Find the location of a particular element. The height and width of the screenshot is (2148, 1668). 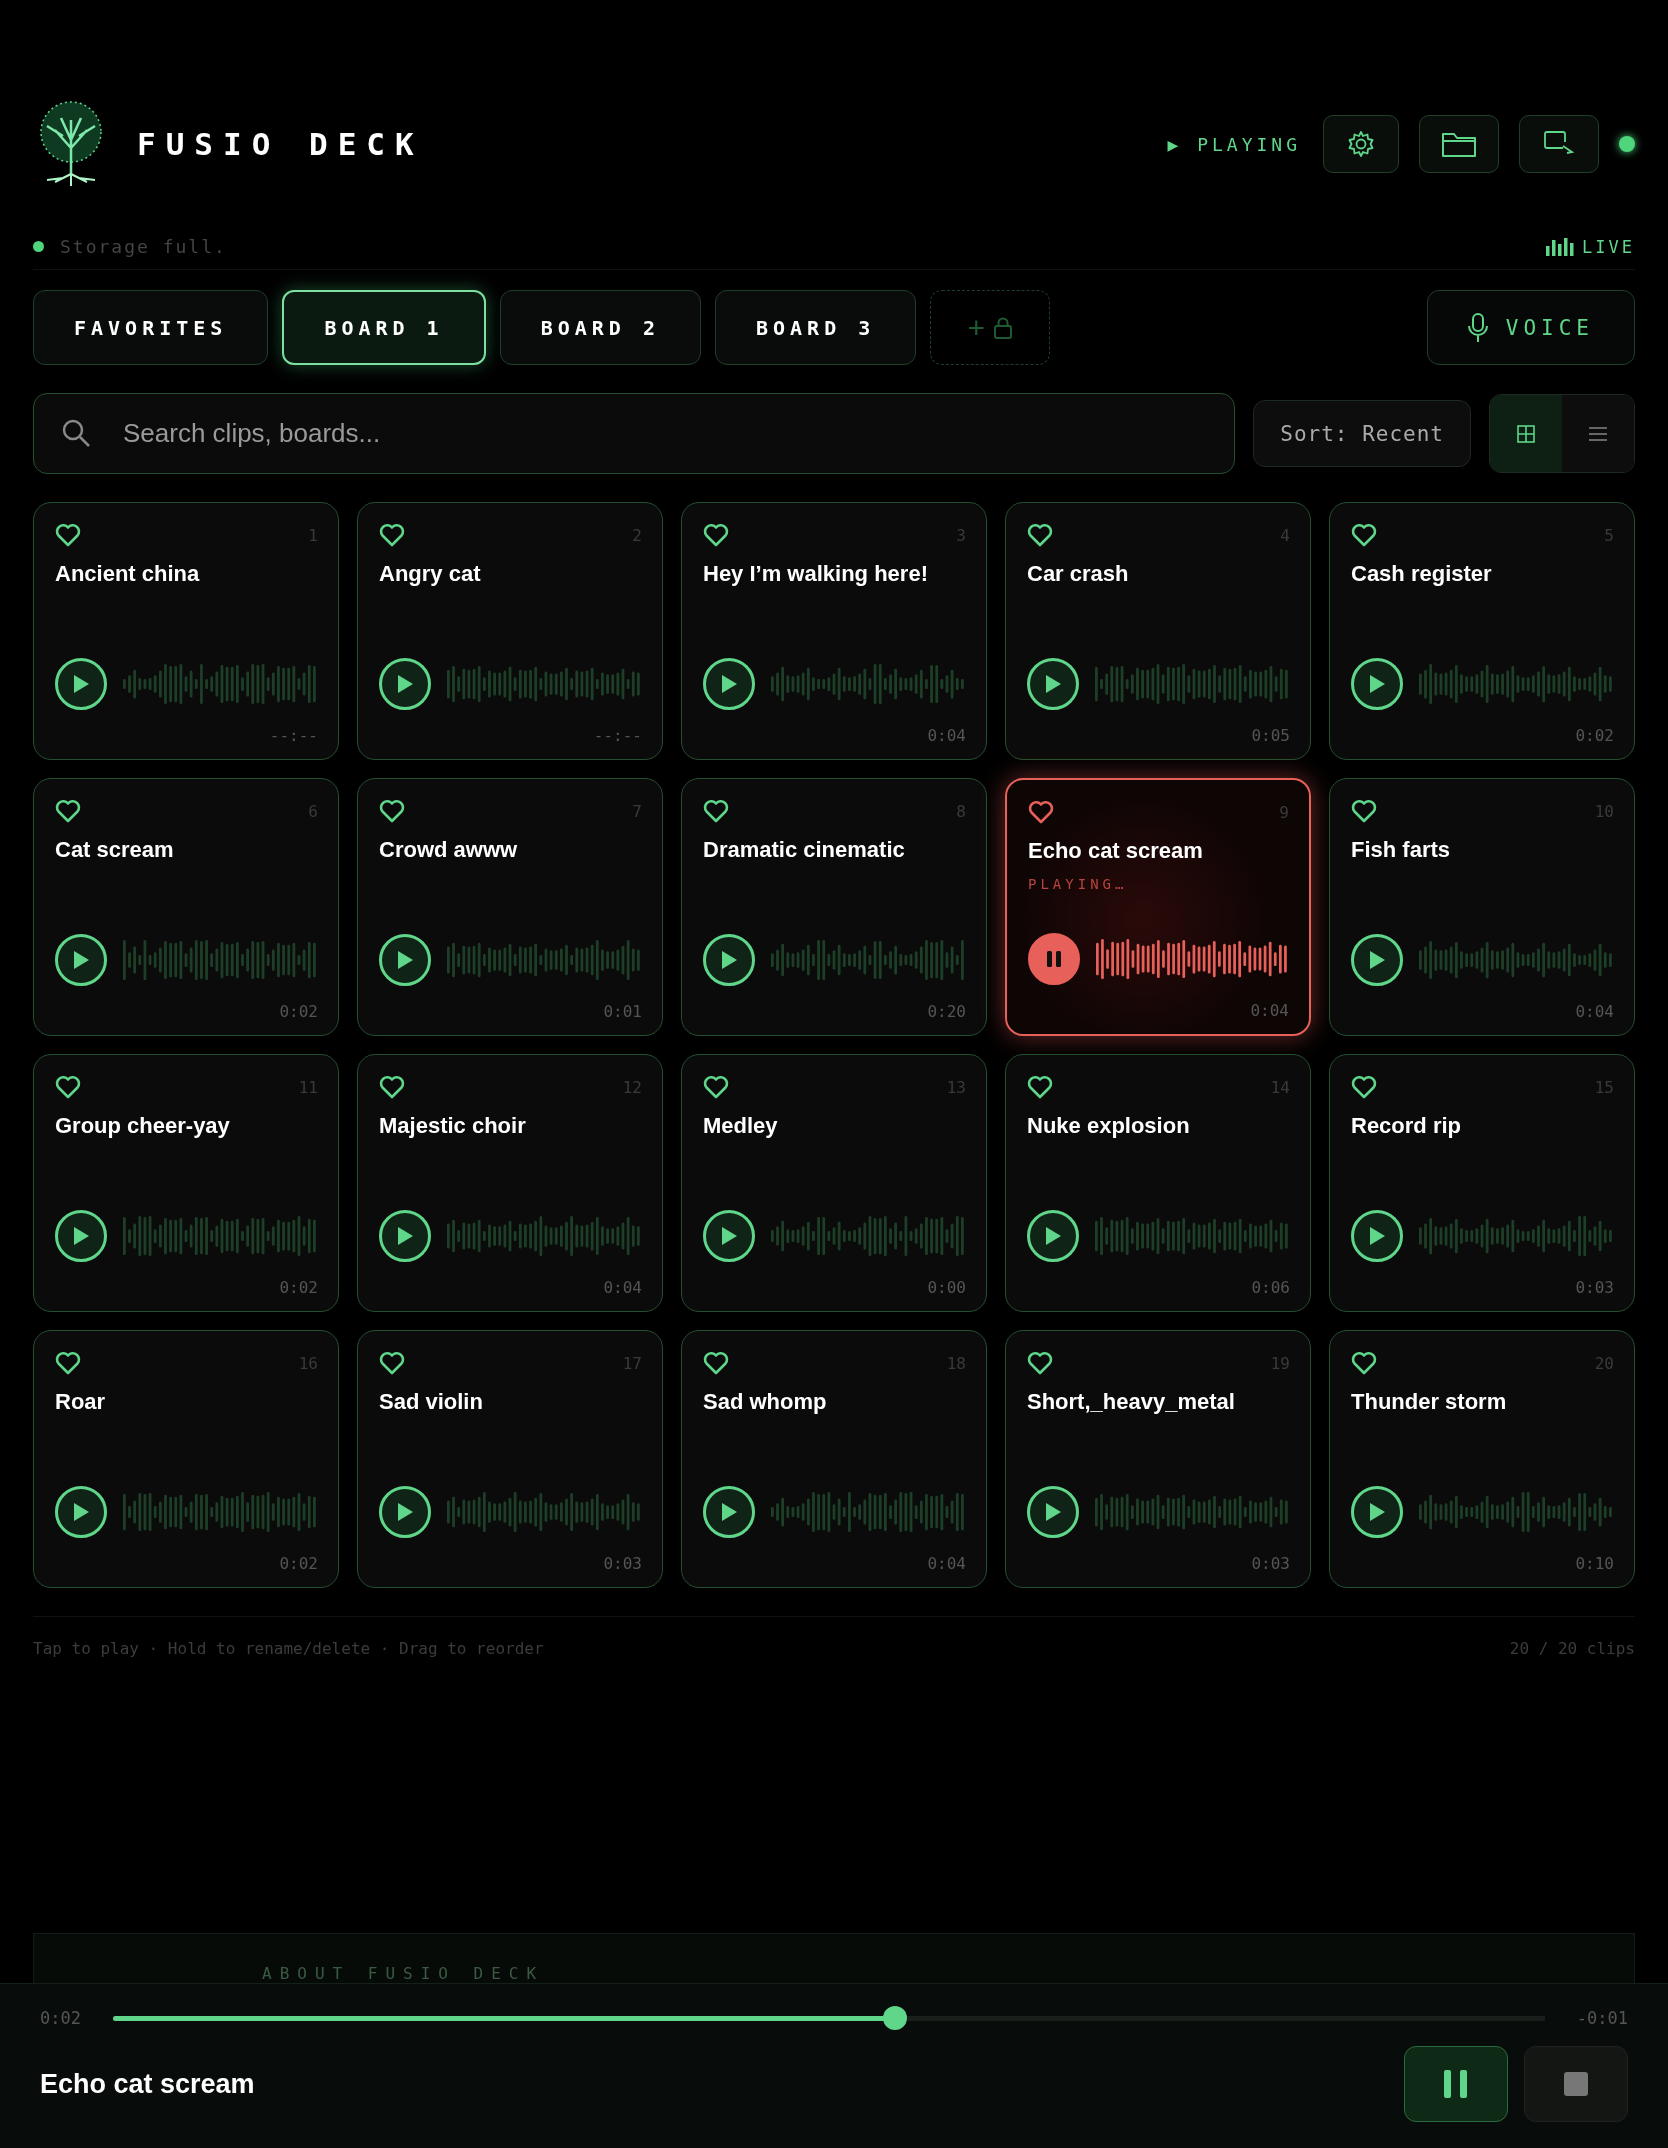

clip-title: Fish farts is located at coordinates (1401, 850).